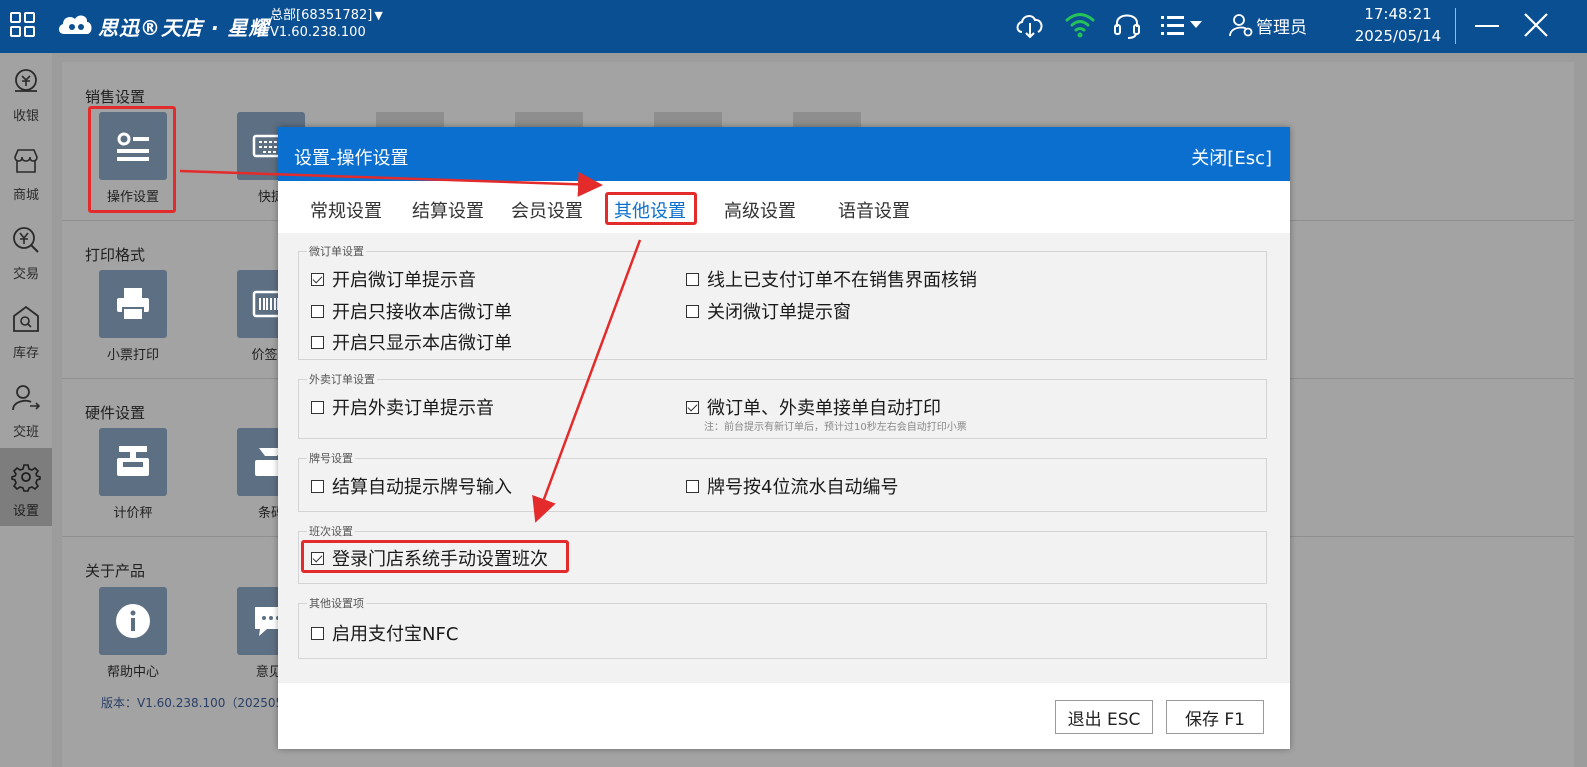  I want to click on group-shift: 班次设置 登录门店系统手动设置班次, so click(782, 553).